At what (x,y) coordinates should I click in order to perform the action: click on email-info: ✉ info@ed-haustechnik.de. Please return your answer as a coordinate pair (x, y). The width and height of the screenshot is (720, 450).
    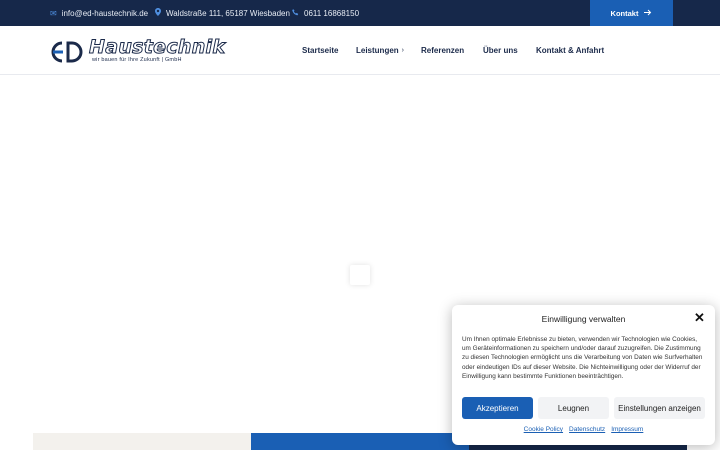
    Looking at the image, I should click on (99, 13).